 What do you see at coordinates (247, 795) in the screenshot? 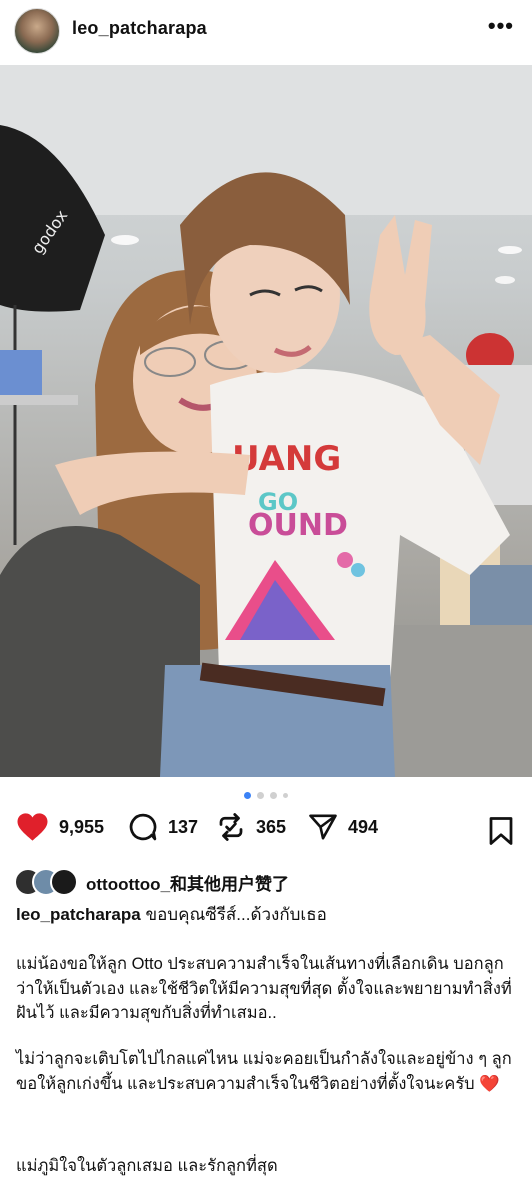
I see `carousel-dot-active` at bounding box center [247, 795].